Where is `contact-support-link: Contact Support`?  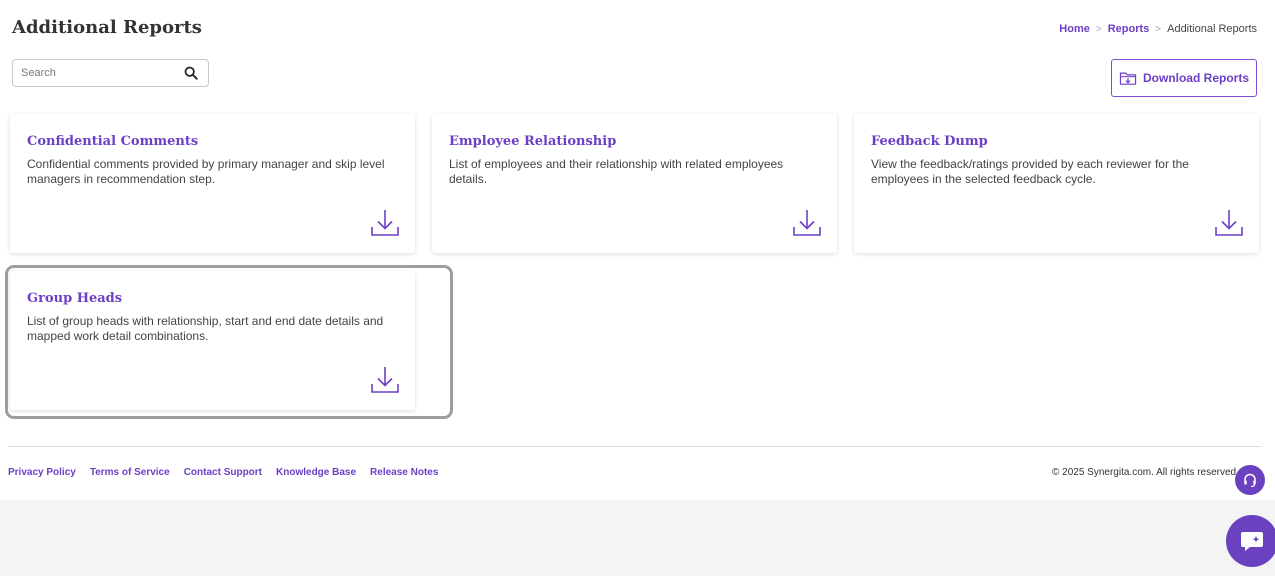
contact-support-link: Contact Support is located at coordinates (223, 472).